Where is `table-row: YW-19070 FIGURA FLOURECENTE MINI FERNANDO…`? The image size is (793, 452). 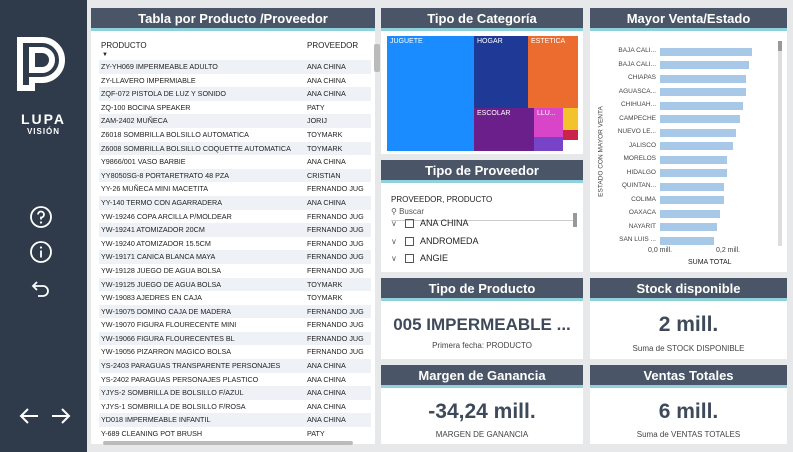 table-row: YW-19070 FIGURA FLOURECENTE MINI FERNANDO… is located at coordinates (235, 325).